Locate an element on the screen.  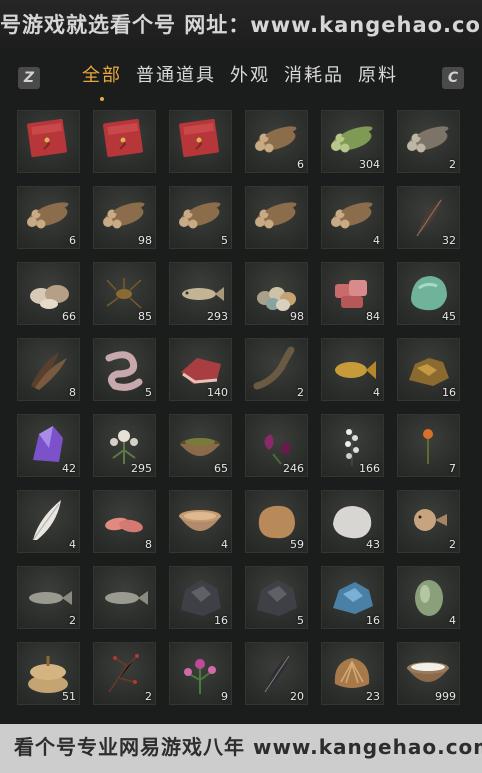
next-tab-key-hint: C is located at coordinates (453, 78).